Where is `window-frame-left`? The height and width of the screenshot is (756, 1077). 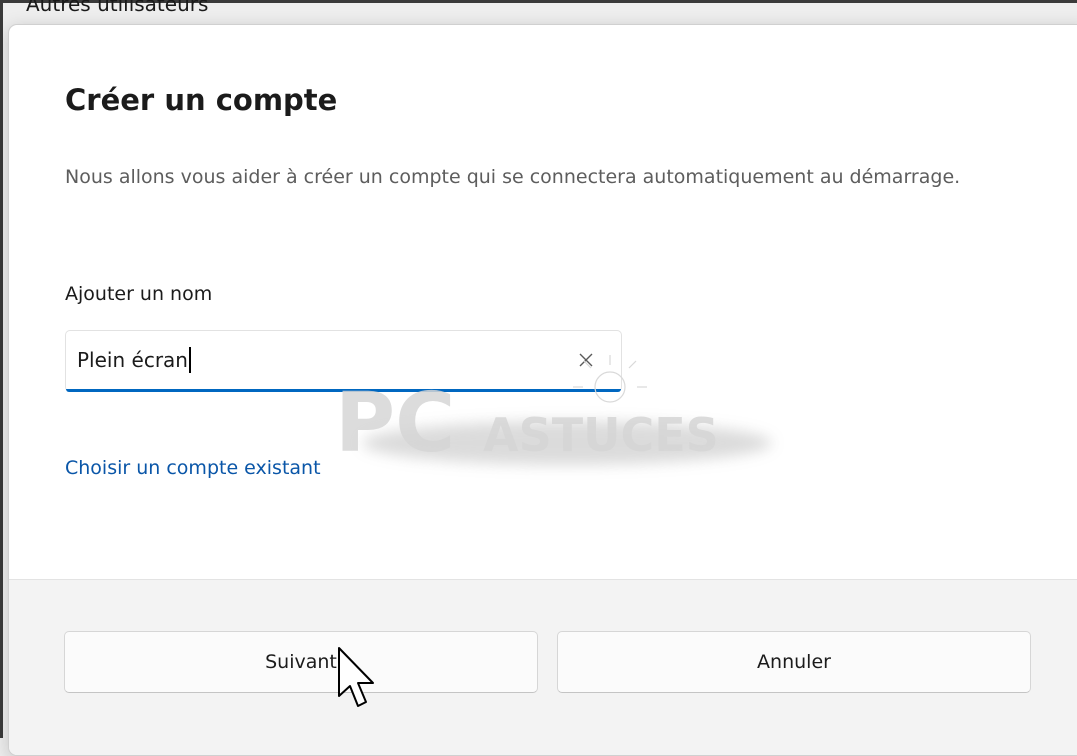
window-frame-left is located at coordinates (1, 369).